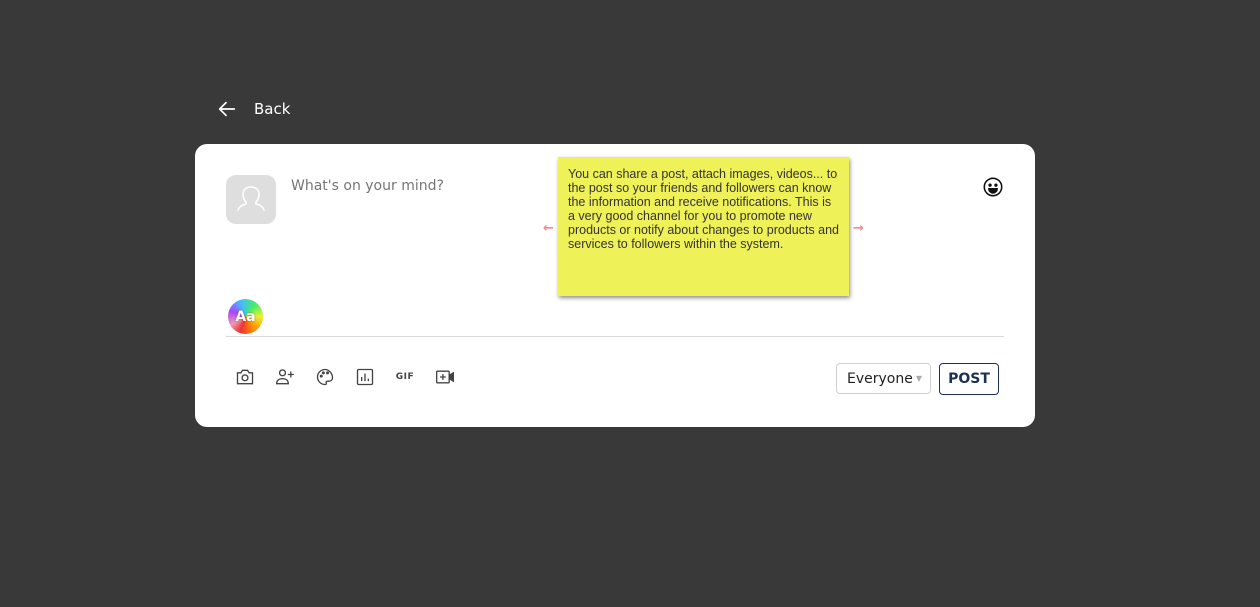 Image resolution: width=1260 pixels, height=607 pixels. I want to click on avatar, so click(251, 199).